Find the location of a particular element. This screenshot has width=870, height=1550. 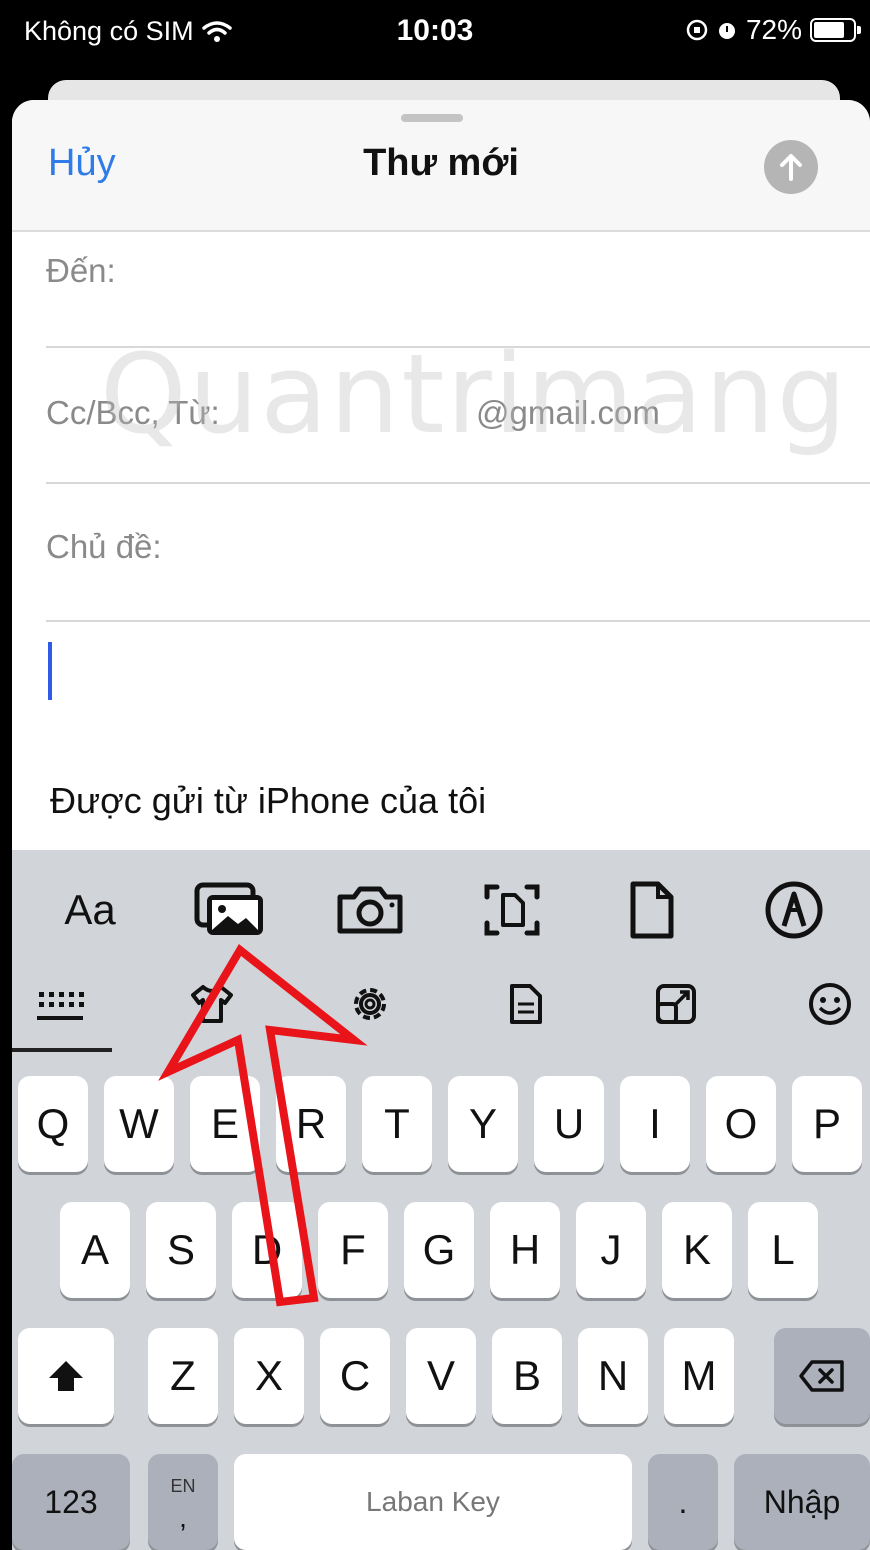

comma-key: EN , is located at coordinates (183, 1502).